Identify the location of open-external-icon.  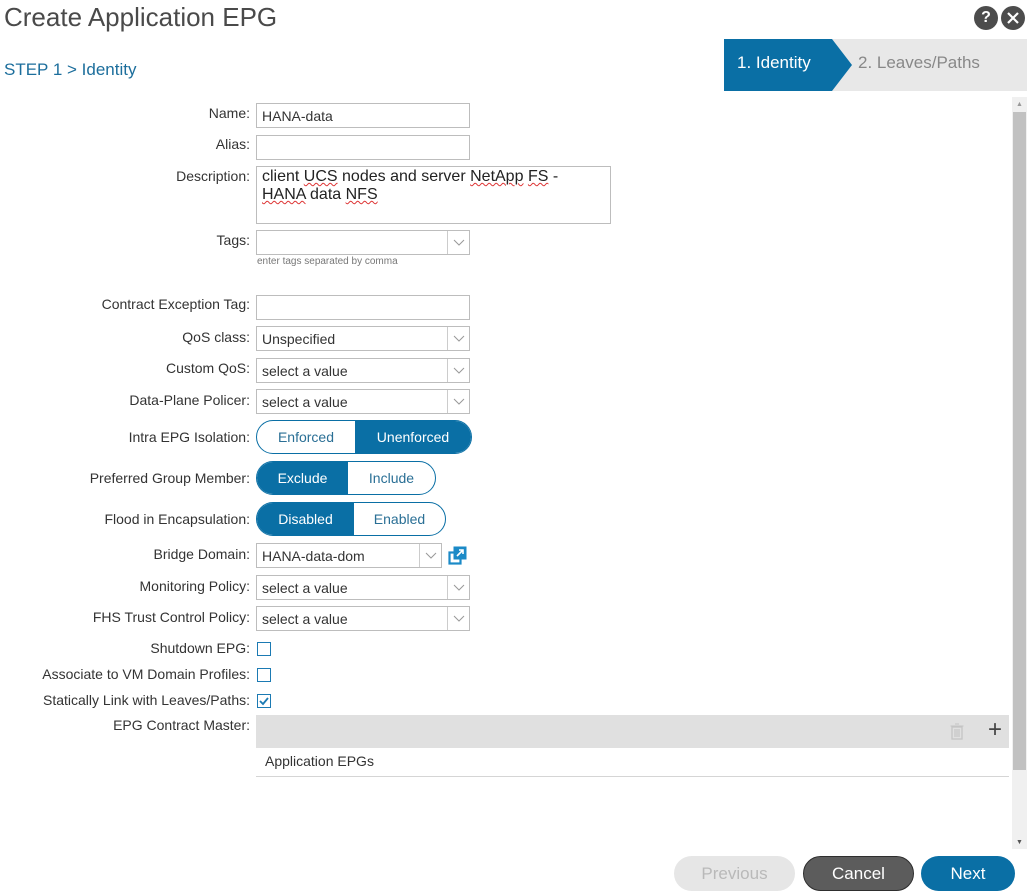
(458, 556).